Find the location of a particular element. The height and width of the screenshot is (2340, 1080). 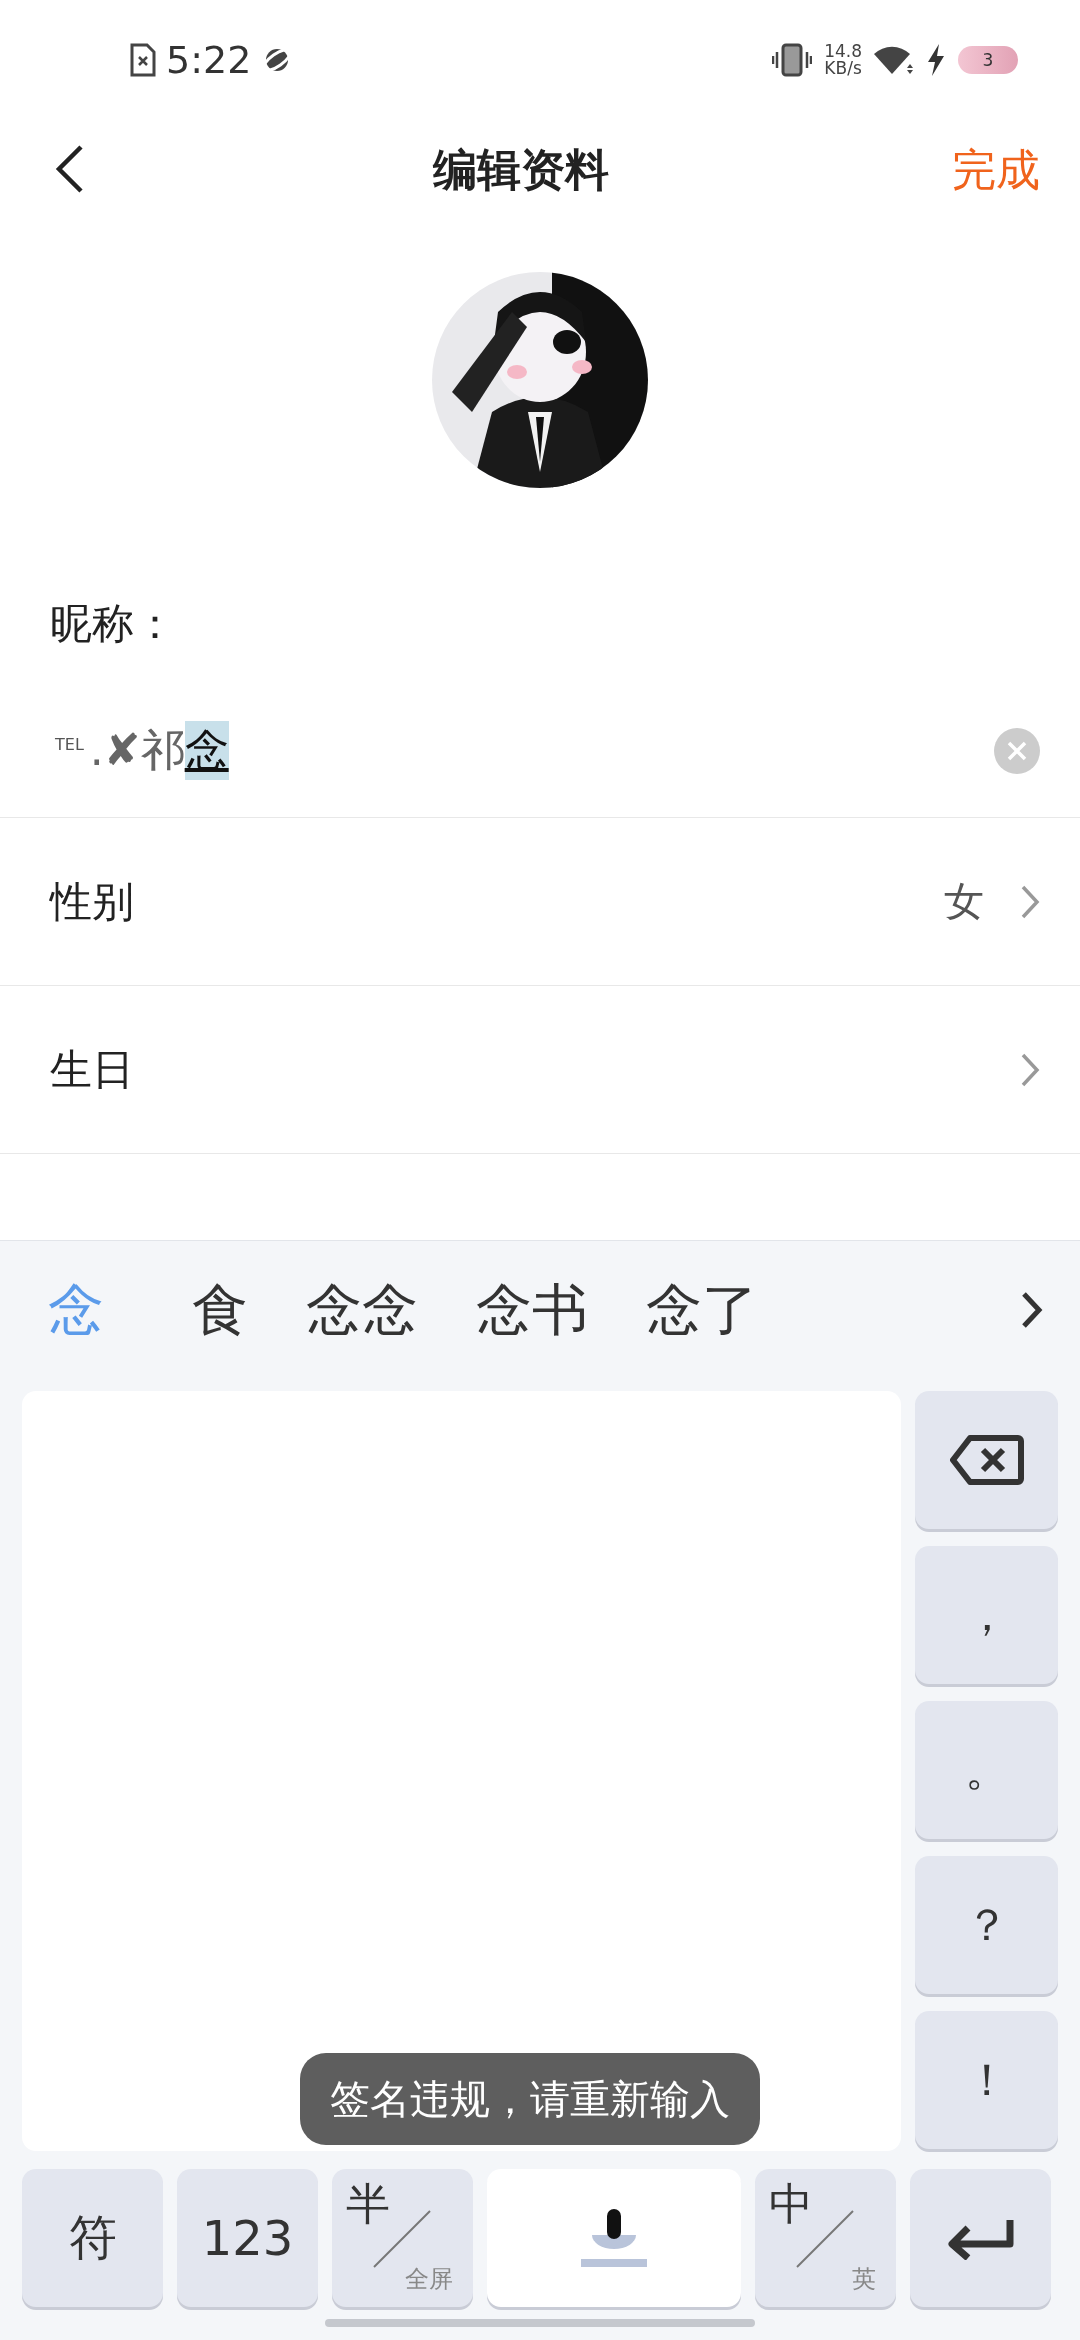

key-label: 中 is located at coordinates (791, 2204).